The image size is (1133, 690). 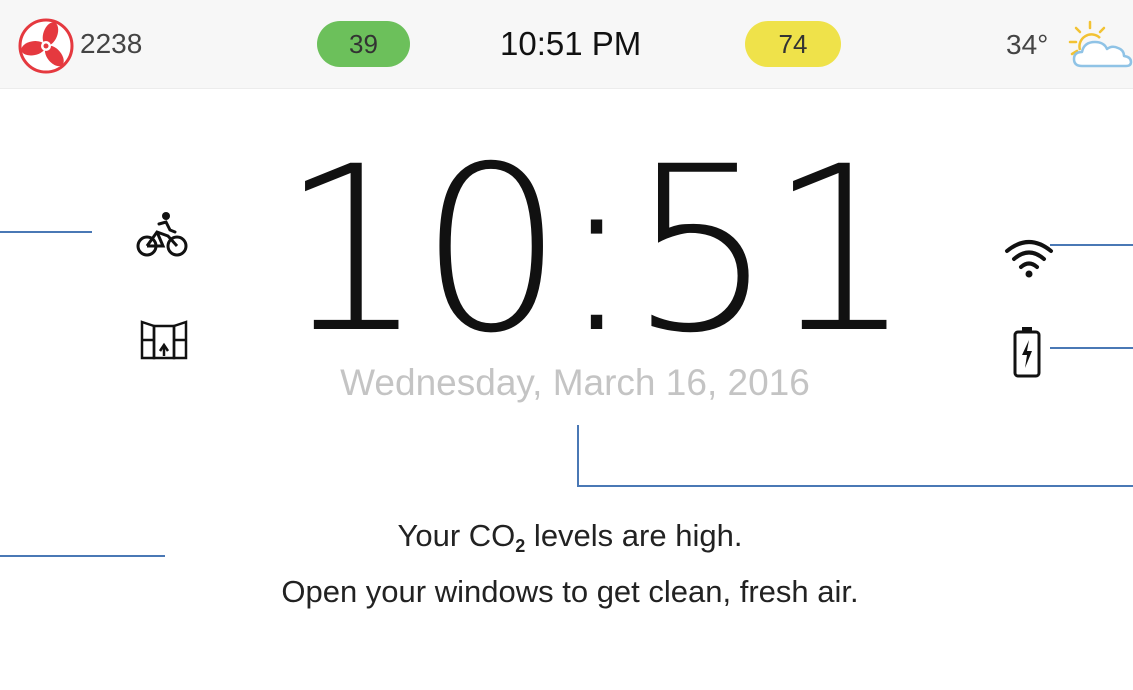 I want to click on callout-line-activity, so click(x=46, y=232).